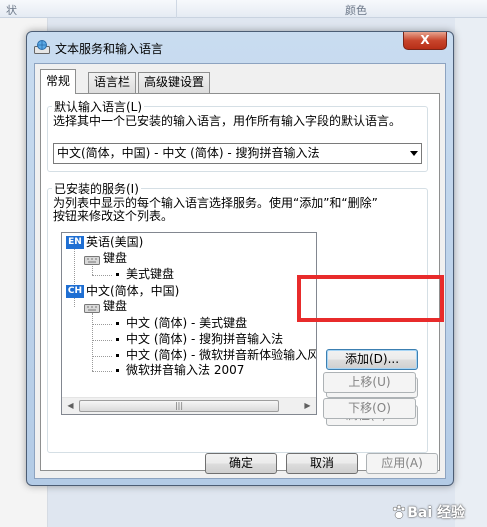 This screenshot has width=487, height=527. I want to click on close-button: X, so click(425, 41).